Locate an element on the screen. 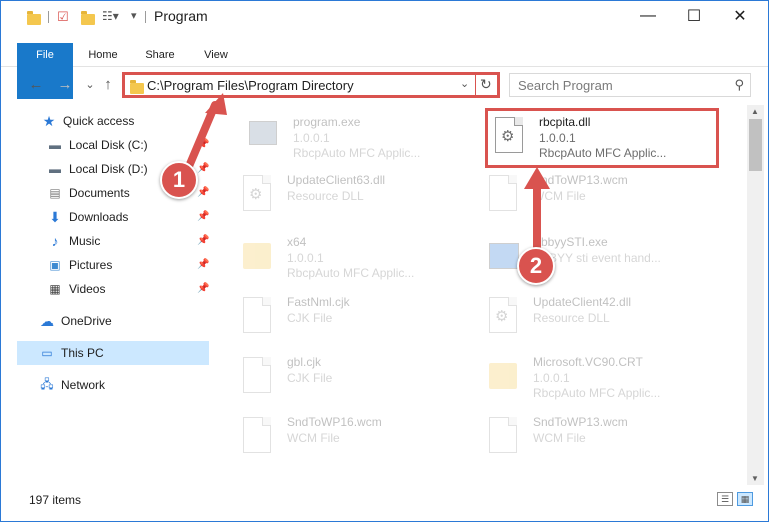 The width and height of the screenshot is (769, 522). file-name: AbbyySTI.exe is located at coordinates (570, 242).